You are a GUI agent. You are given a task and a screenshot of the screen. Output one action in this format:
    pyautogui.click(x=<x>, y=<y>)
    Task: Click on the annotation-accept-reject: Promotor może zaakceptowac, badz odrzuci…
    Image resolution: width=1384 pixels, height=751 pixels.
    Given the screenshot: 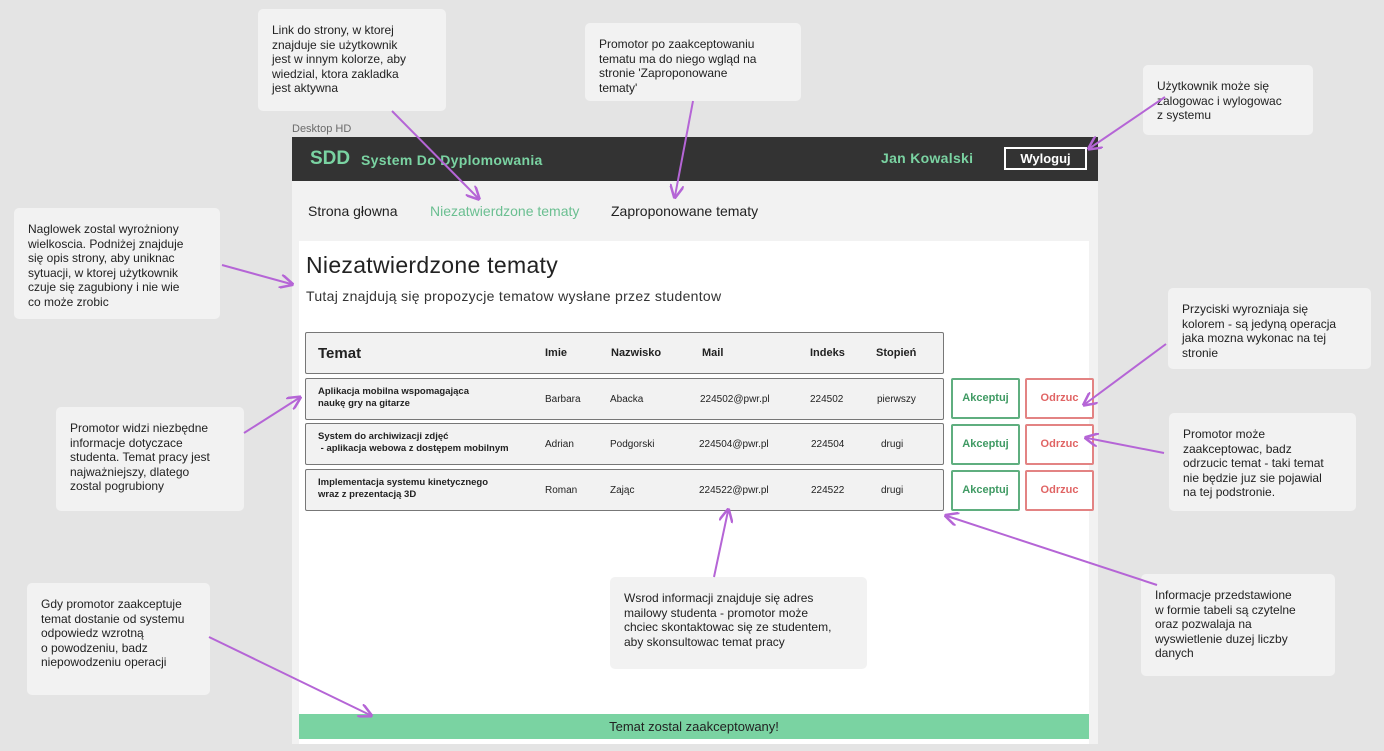 What is the action you would take?
    pyautogui.click(x=1262, y=462)
    